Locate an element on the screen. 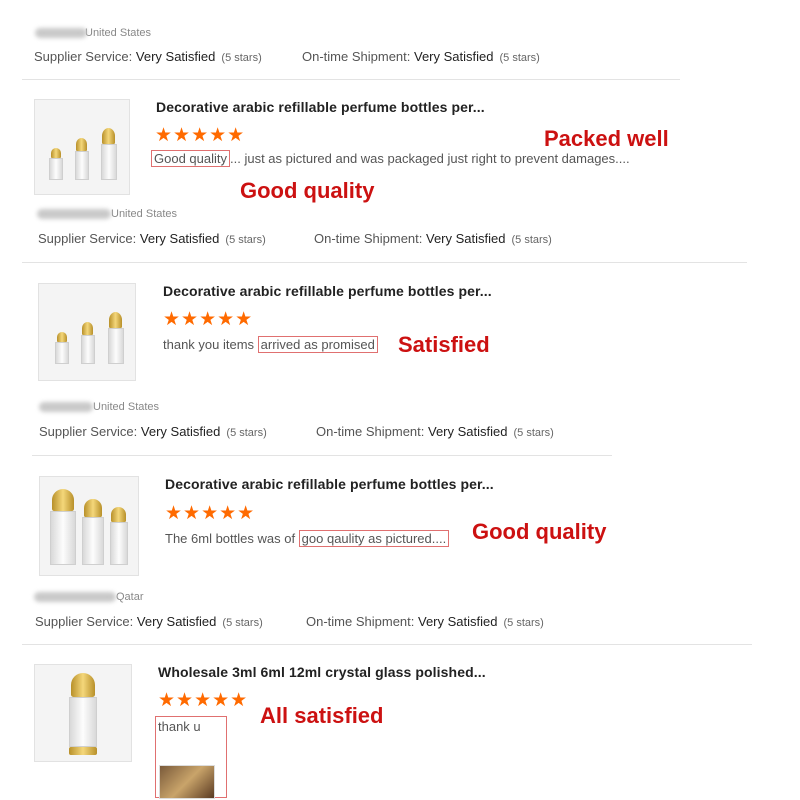 This screenshot has width=800, height=800. annotation-label: All satisfied is located at coordinates (322, 715).